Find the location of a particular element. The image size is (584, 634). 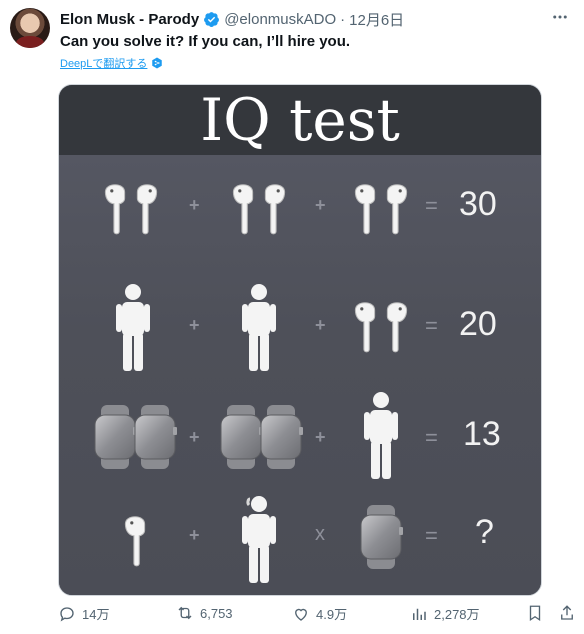

repost-icon is located at coordinates (185, 613).